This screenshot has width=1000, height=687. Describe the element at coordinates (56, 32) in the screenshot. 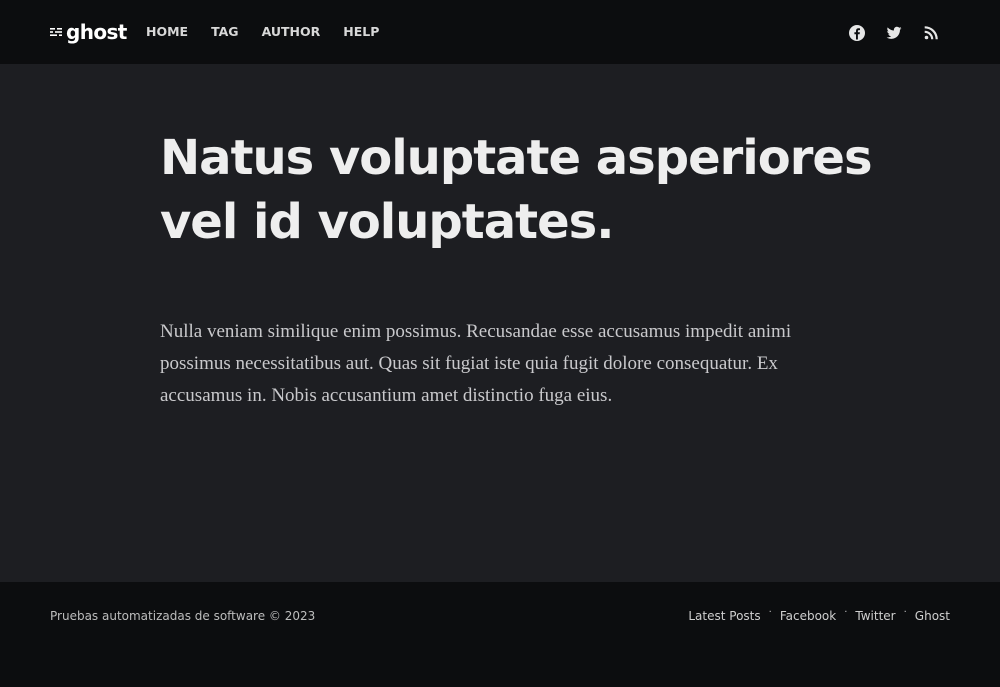

I see `ghost-logo-icon` at that location.